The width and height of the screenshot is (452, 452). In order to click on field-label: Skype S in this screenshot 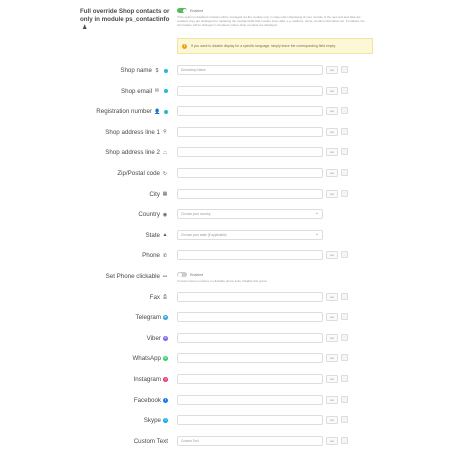, I will do `click(156, 420)`.